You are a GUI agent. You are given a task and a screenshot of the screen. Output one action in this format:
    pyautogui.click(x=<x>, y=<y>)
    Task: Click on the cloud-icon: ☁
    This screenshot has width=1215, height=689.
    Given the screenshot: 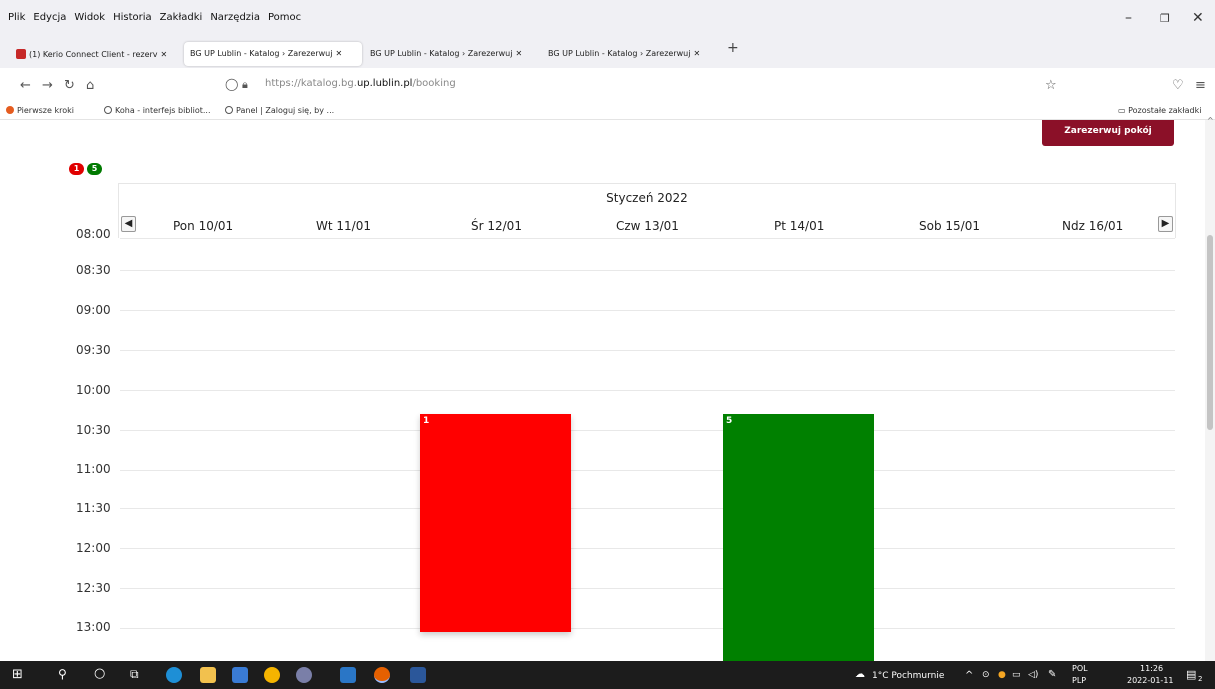 What is the action you would take?
    pyautogui.click(x=860, y=674)
    